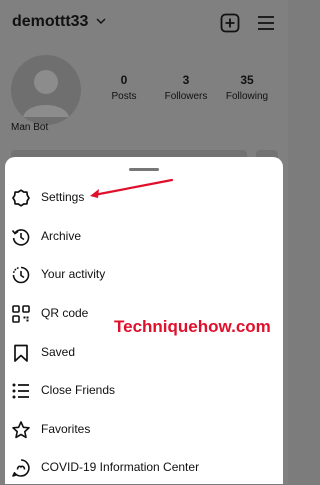 This screenshot has height=485, width=320. What do you see at coordinates (247, 80) in the screenshot?
I see `following-count: 35` at bounding box center [247, 80].